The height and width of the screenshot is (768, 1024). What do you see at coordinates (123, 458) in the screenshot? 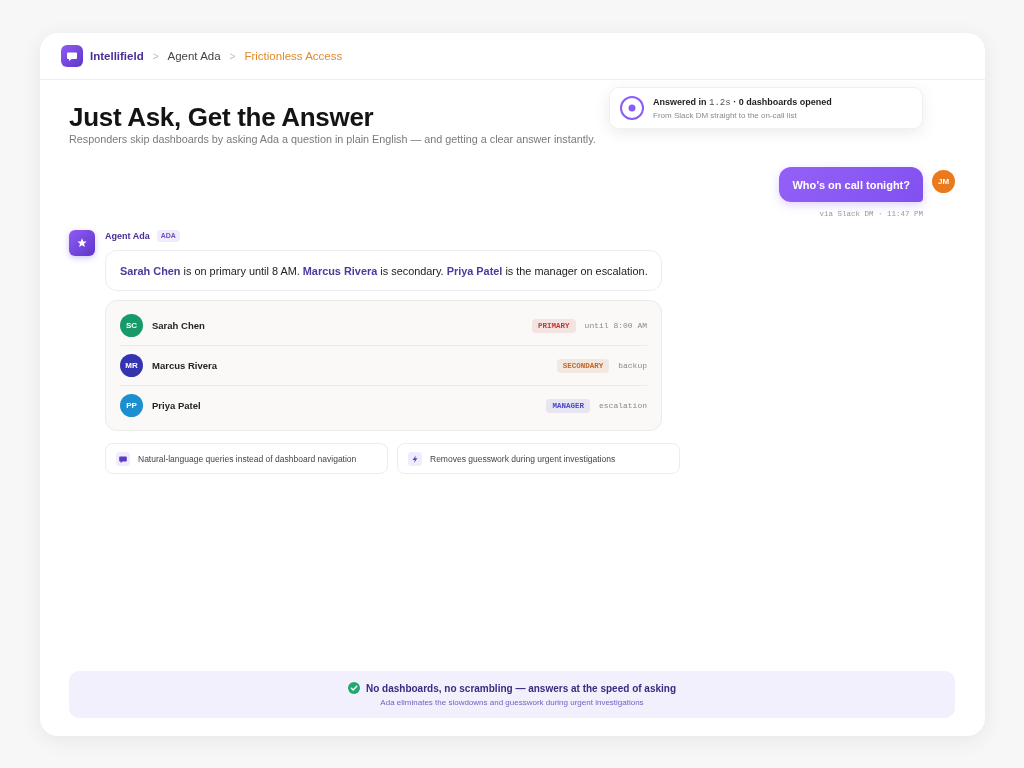
I see `chat-bubble-icon` at bounding box center [123, 458].